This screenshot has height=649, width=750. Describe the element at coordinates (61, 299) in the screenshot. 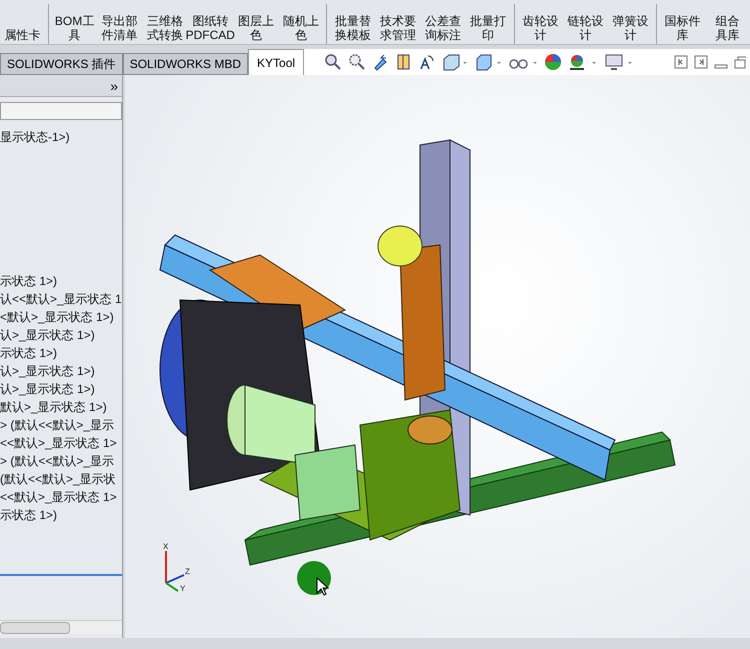

I see `tree-item: 认<<默认>_显示状态 1` at that location.